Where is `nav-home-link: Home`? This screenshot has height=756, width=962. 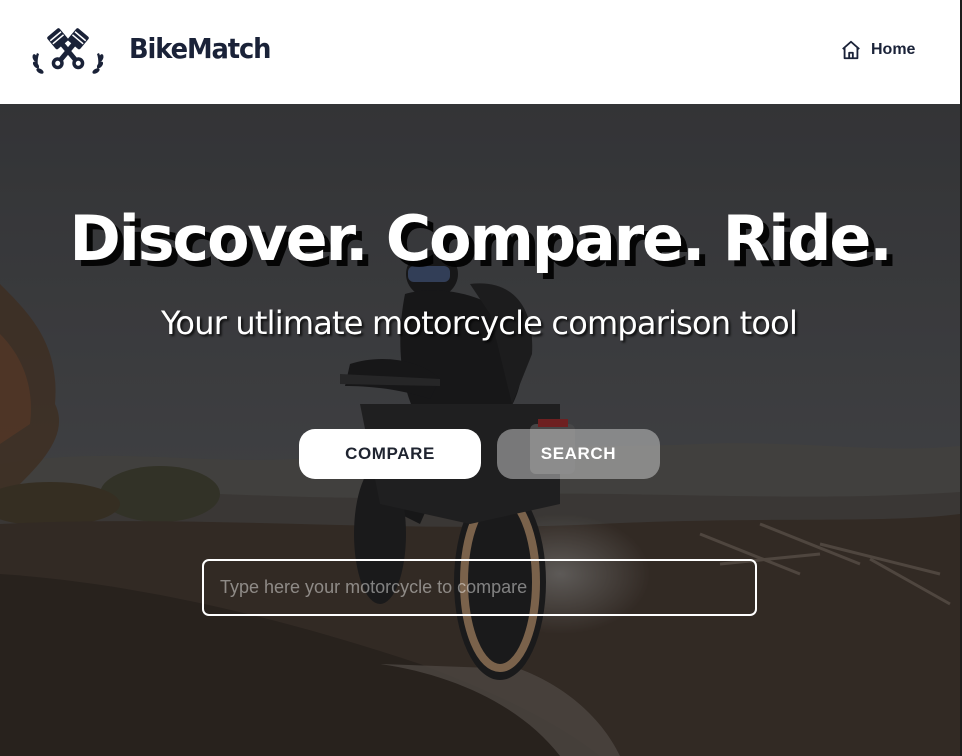 nav-home-link: Home is located at coordinates (877, 50).